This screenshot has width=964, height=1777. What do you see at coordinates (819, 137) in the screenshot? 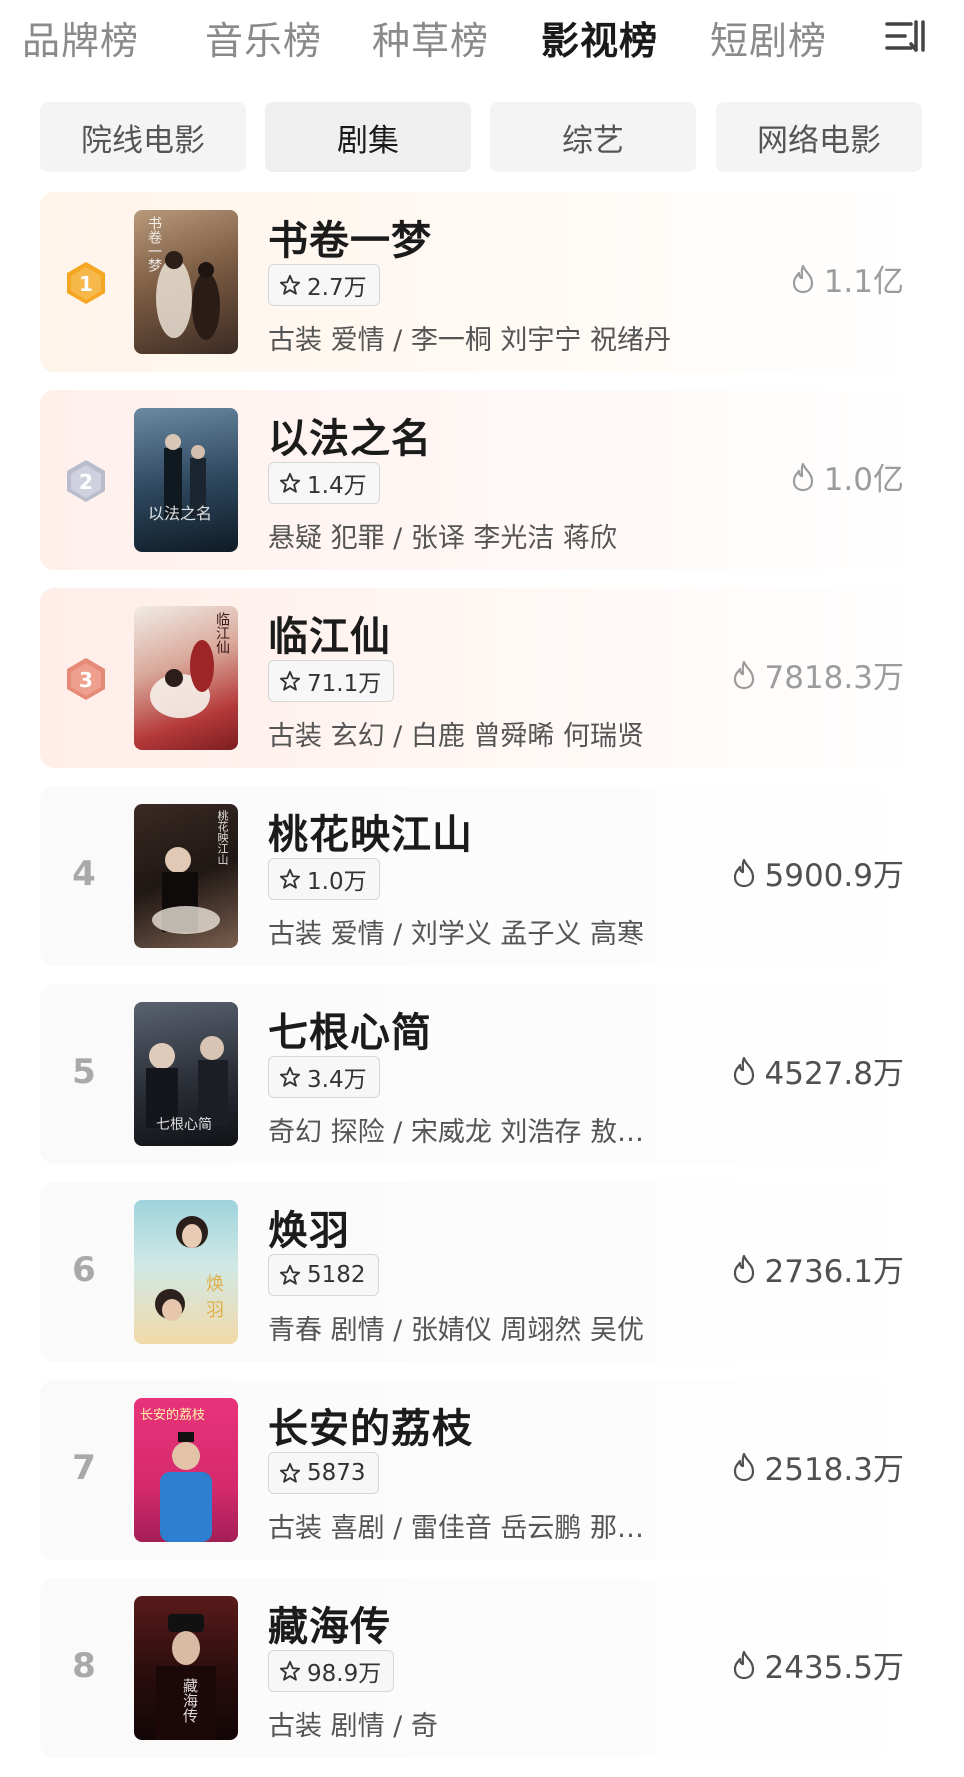
I see `subtab-web-movie: 网络电影` at bounding box center [819, 137].